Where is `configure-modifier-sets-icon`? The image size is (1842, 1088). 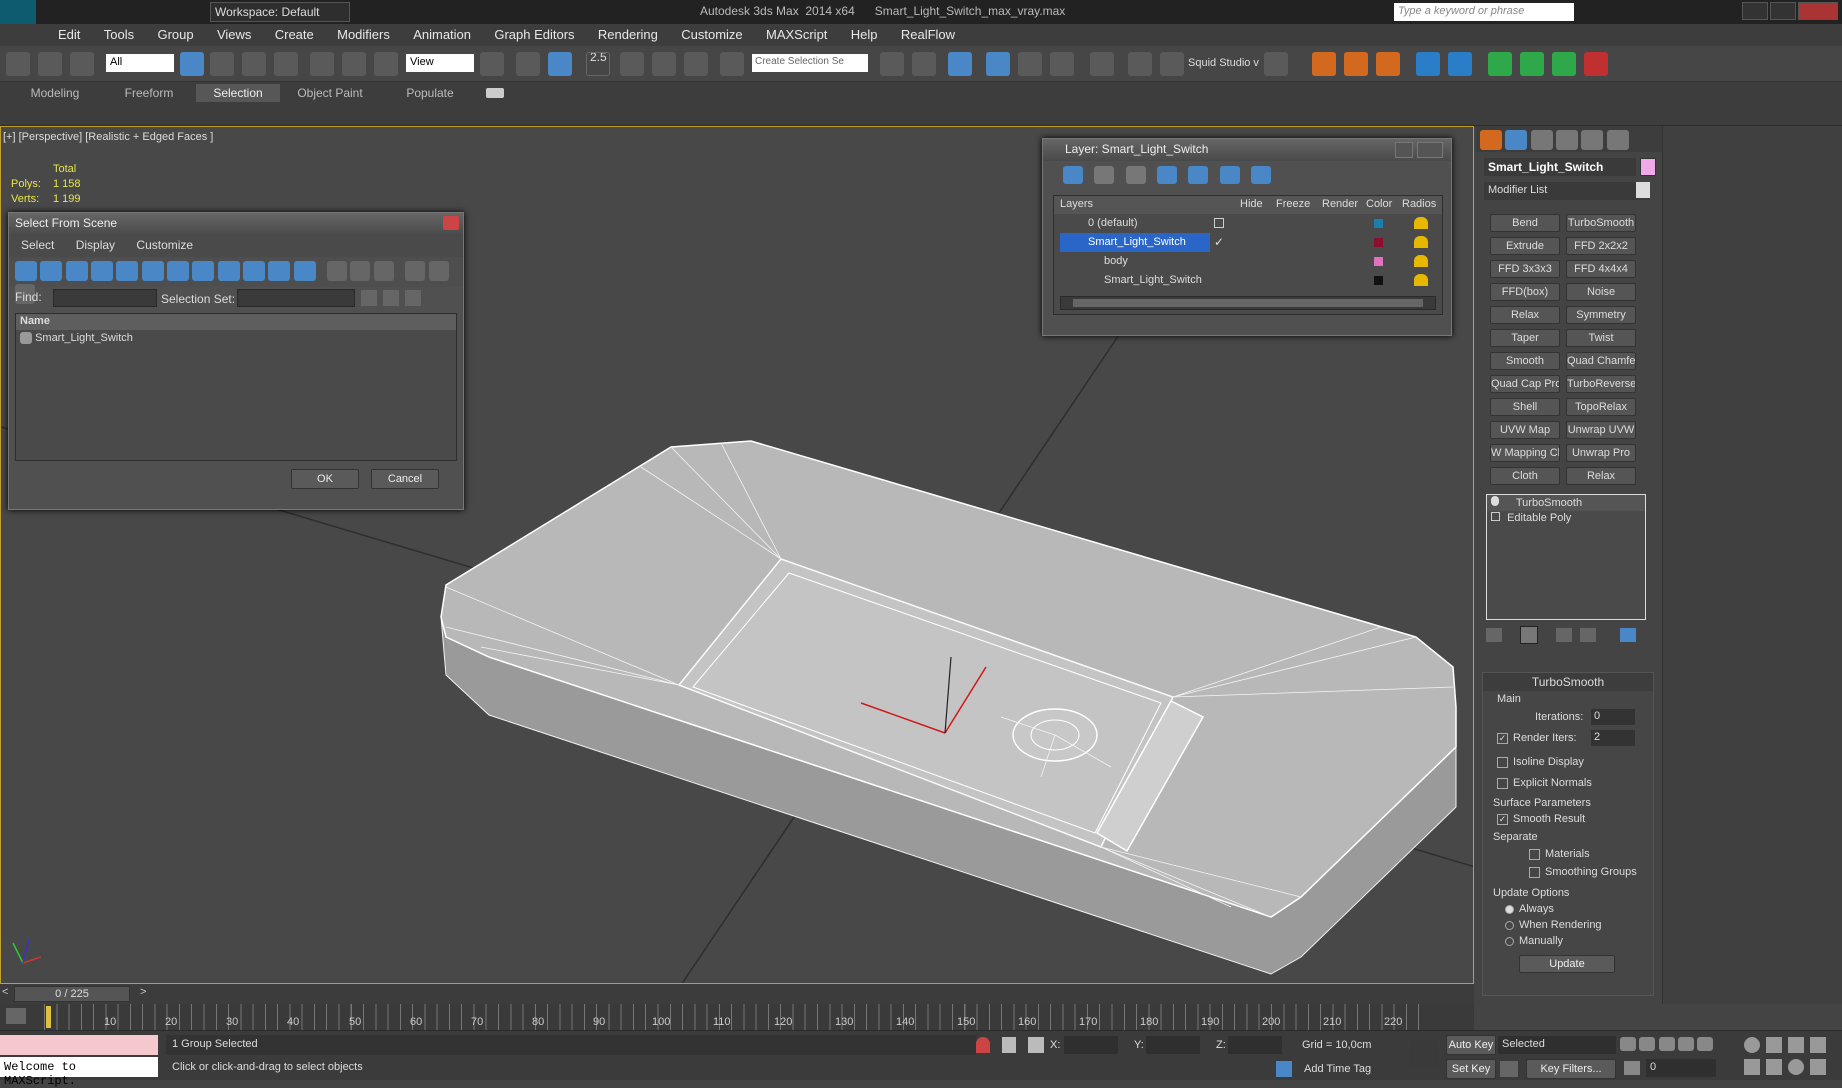 configure-modifier-sets-icon is located at coordinates (1628, 635).